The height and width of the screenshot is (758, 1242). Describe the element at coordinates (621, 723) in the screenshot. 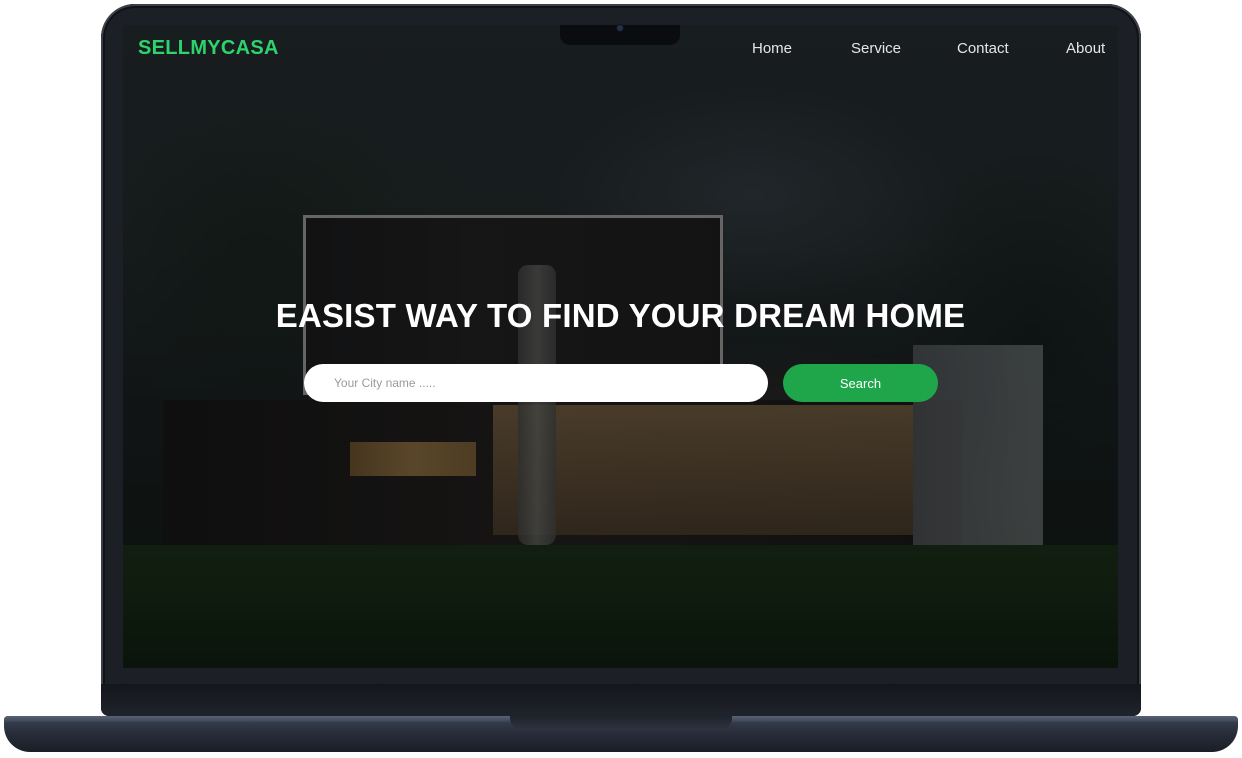

I see `laptop-thumb-notch` at that location.